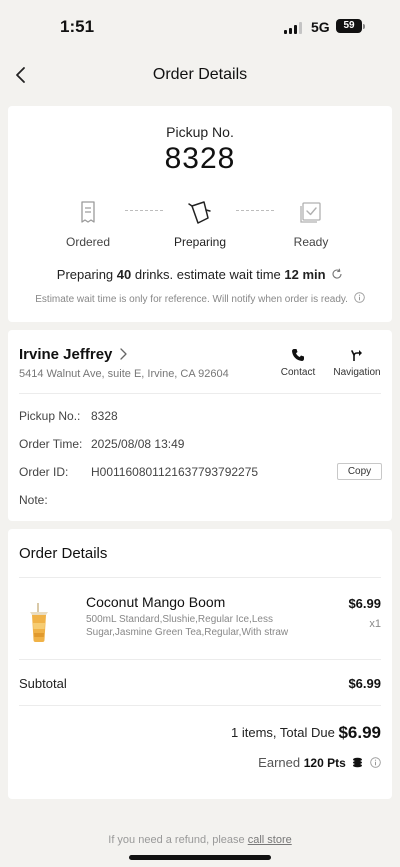  I want to click on subtotal-label: Subtotal, so click(43, 683).